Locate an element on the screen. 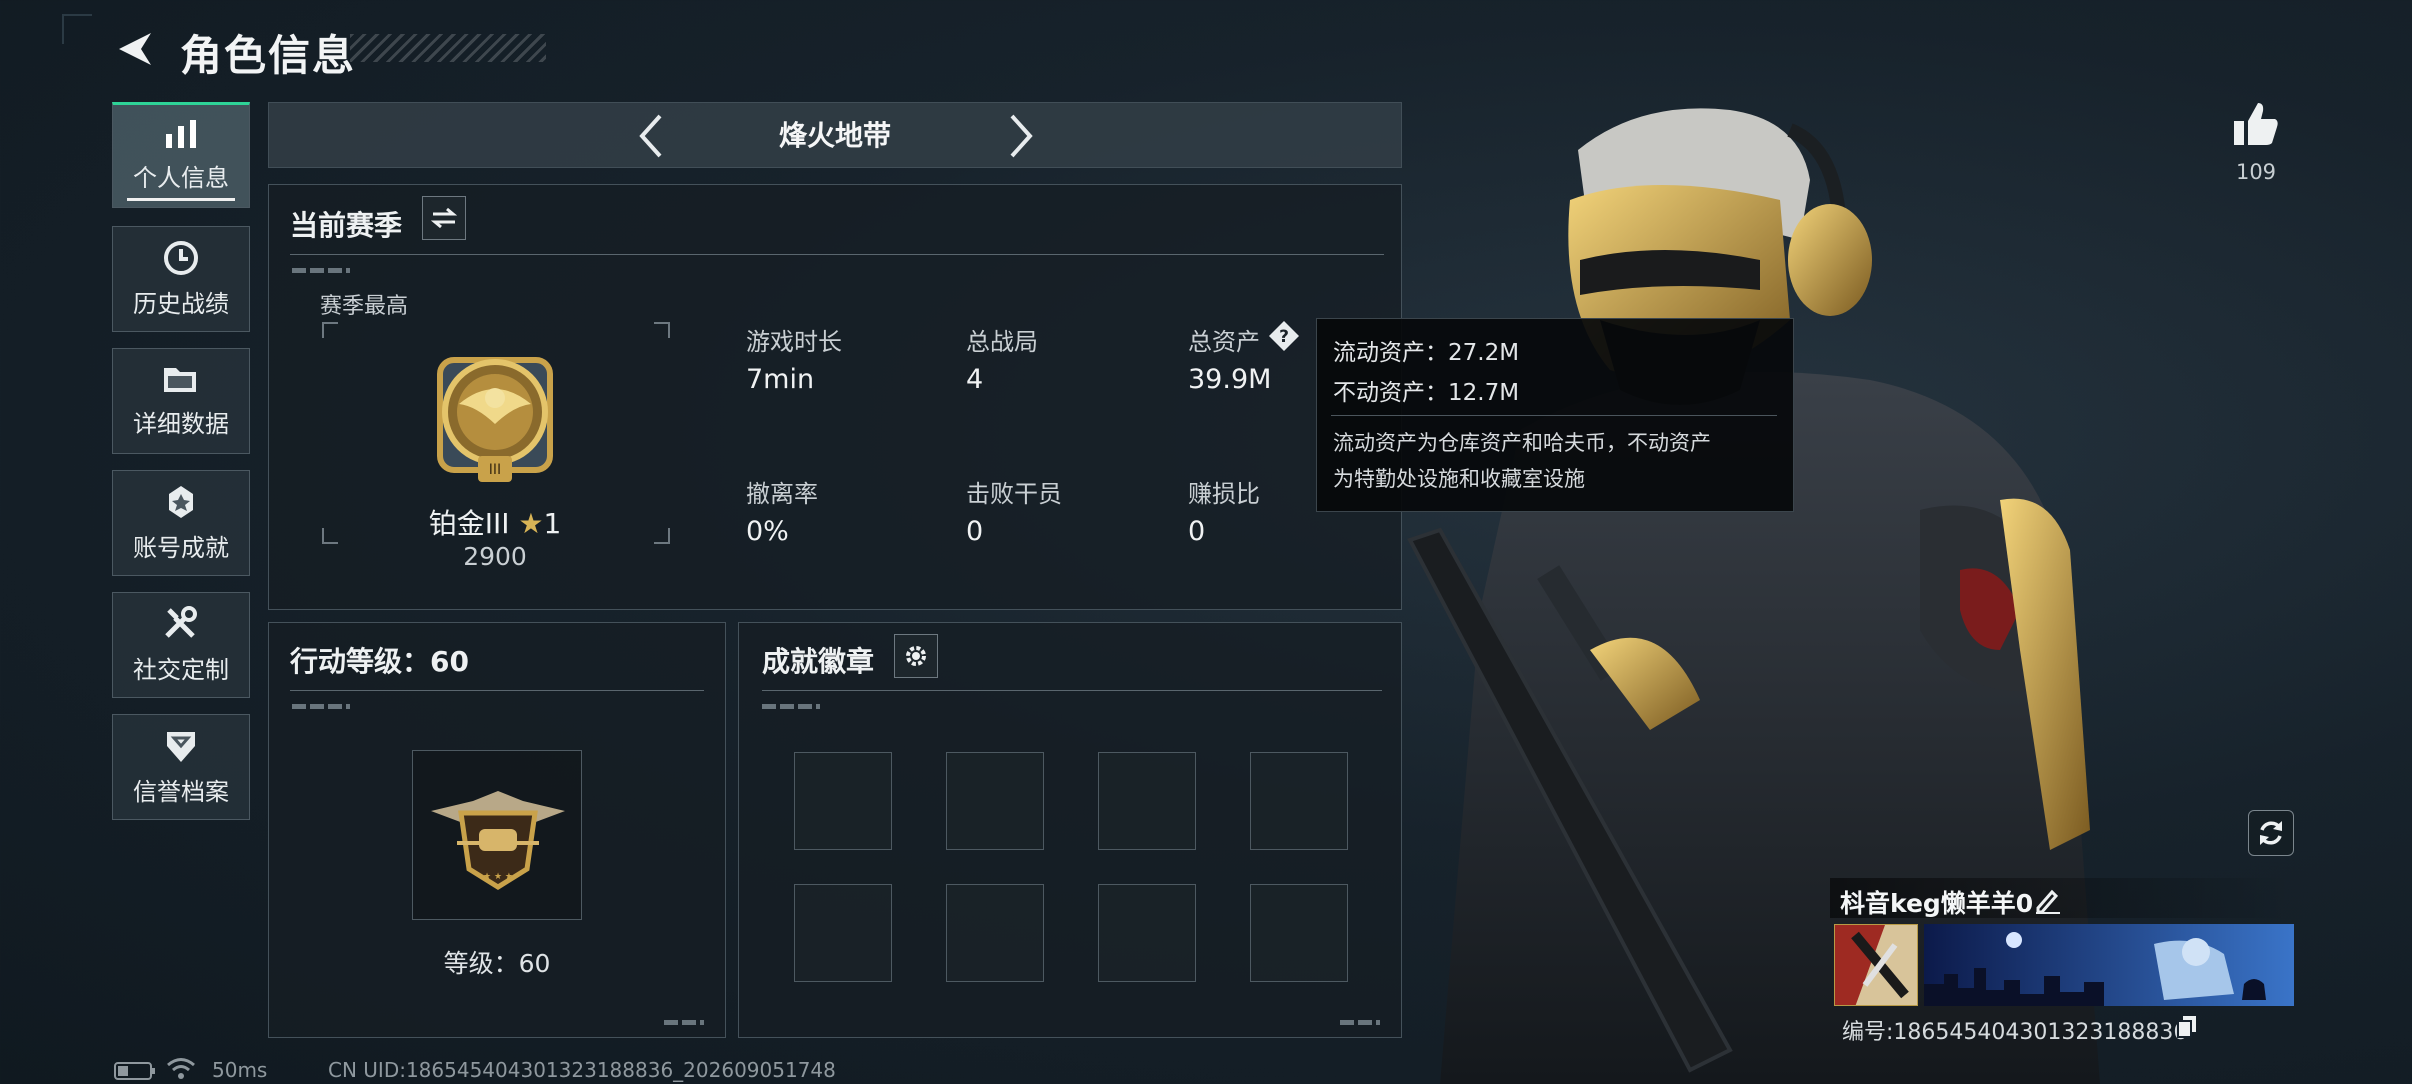 Image resolution: width=2412 pixels, height=1084 pixels. achievement-badges-title: 成就徽章 is located at coordinates (818, 661).